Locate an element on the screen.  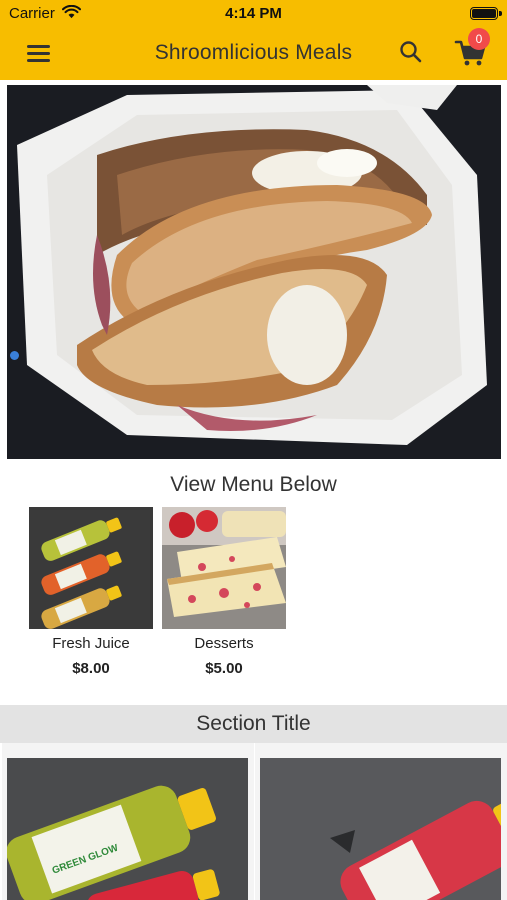
status-bar: Carrier 4:14 PM is located at coordinates (253, 14).